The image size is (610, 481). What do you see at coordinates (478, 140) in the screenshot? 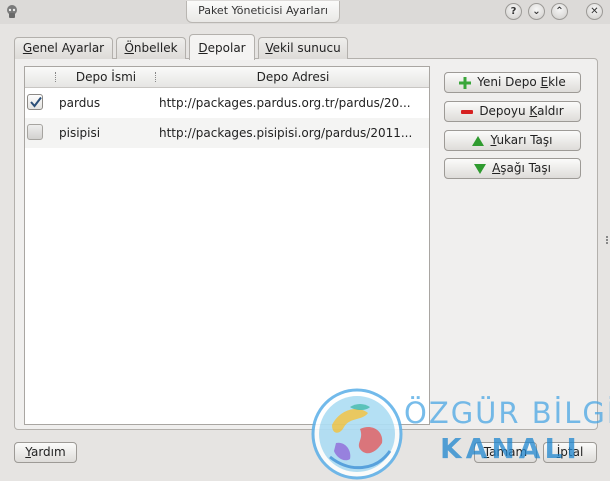
I see `arrow-up-icon` at bounding box center [478, 140].